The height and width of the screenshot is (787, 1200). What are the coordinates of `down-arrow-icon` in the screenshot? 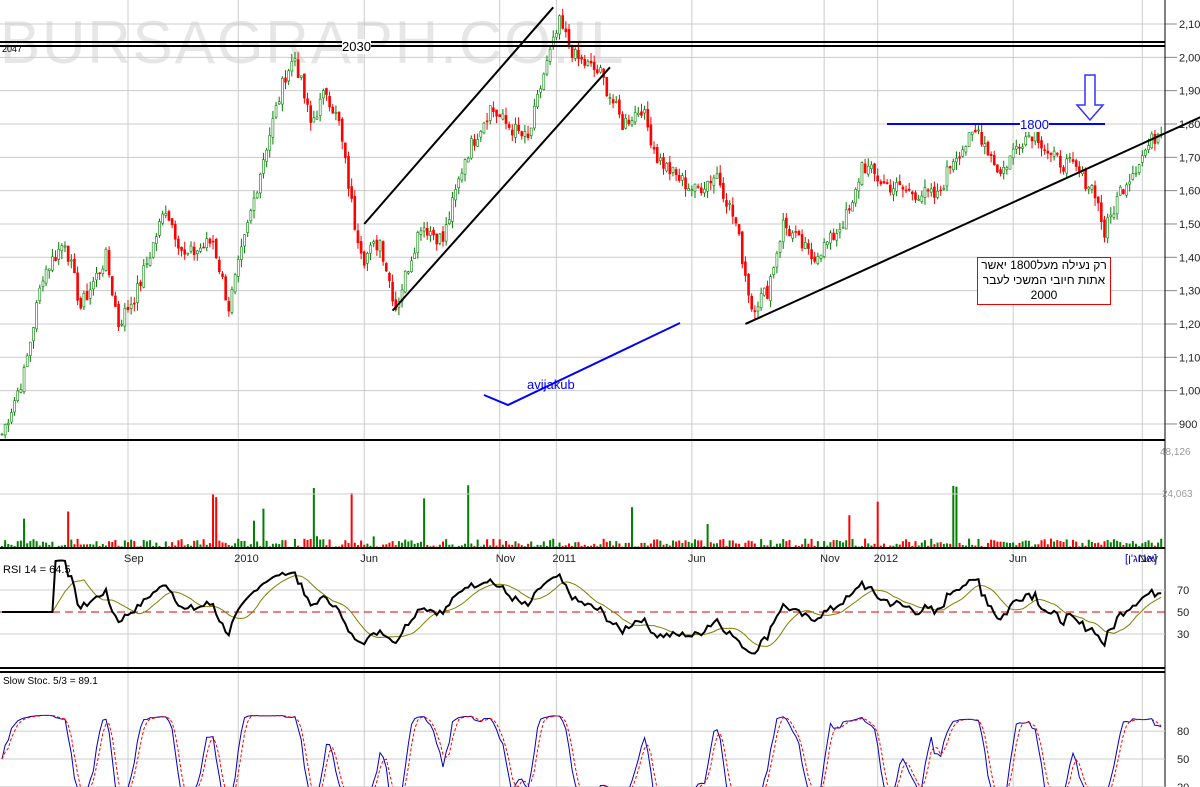 It's located at (1090, 98).